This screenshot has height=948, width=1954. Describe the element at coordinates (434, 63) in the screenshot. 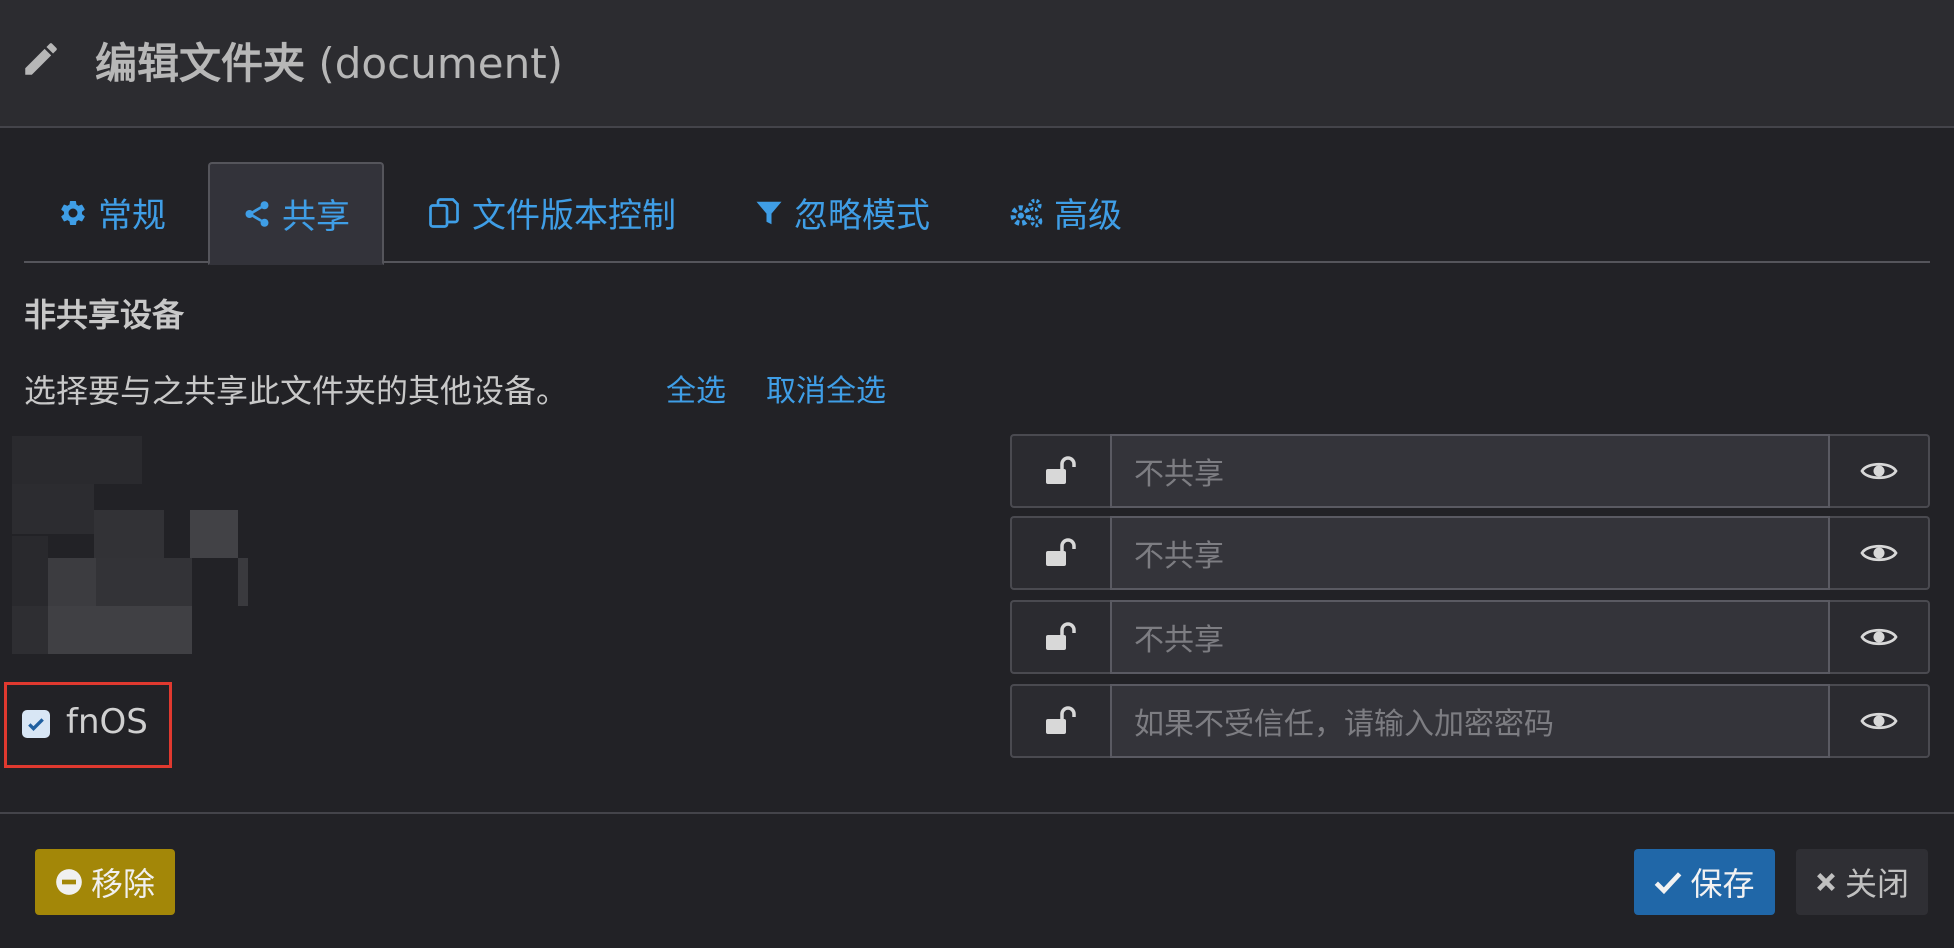

I see `dialog-title-folder: (document)` at that location.